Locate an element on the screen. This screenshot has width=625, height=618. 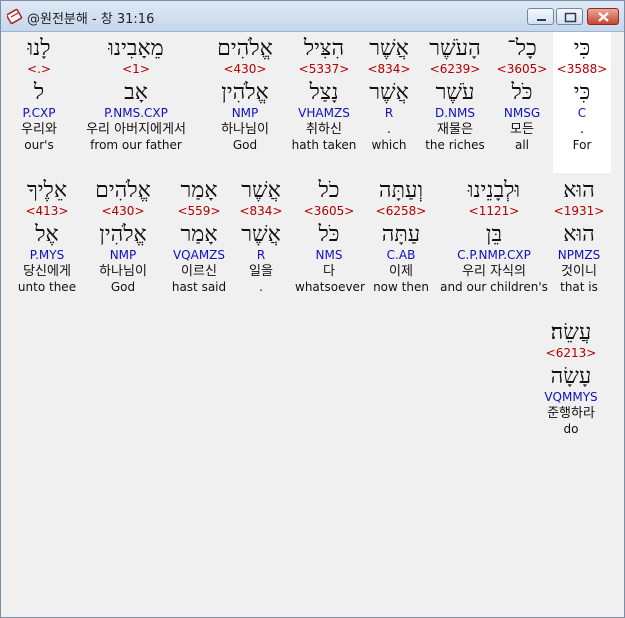
lexical-form: עֹשֶׁר is located at coordinates (455, 92).